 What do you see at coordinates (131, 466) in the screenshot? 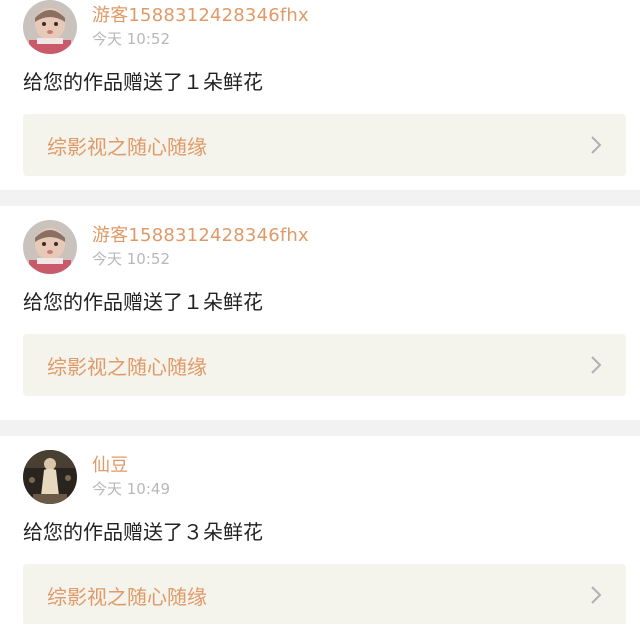
I see `user-name: 仙豆` at bounding box center [131, 466].